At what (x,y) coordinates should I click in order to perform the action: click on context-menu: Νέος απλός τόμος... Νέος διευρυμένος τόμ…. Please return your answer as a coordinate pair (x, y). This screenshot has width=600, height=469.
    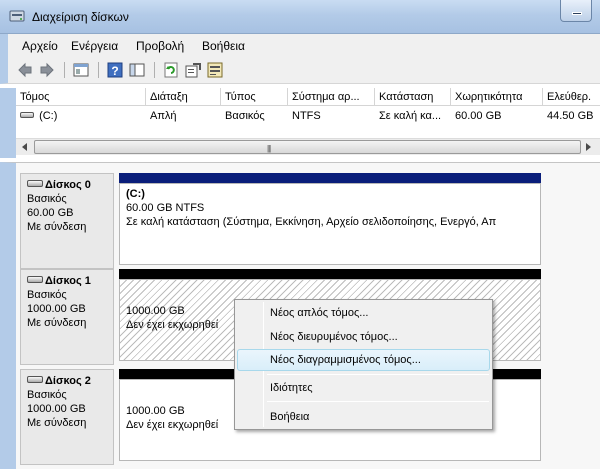
    Looking at the image, I should click on (363, 364).